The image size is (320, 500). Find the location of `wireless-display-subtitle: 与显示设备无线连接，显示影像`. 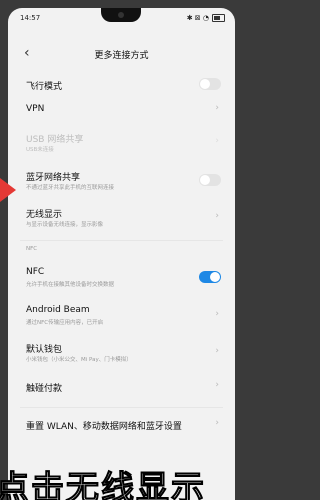

wireless-display-subtitle: 与显示设备无线连接，显示影像 is located at coordinates (65, 225).